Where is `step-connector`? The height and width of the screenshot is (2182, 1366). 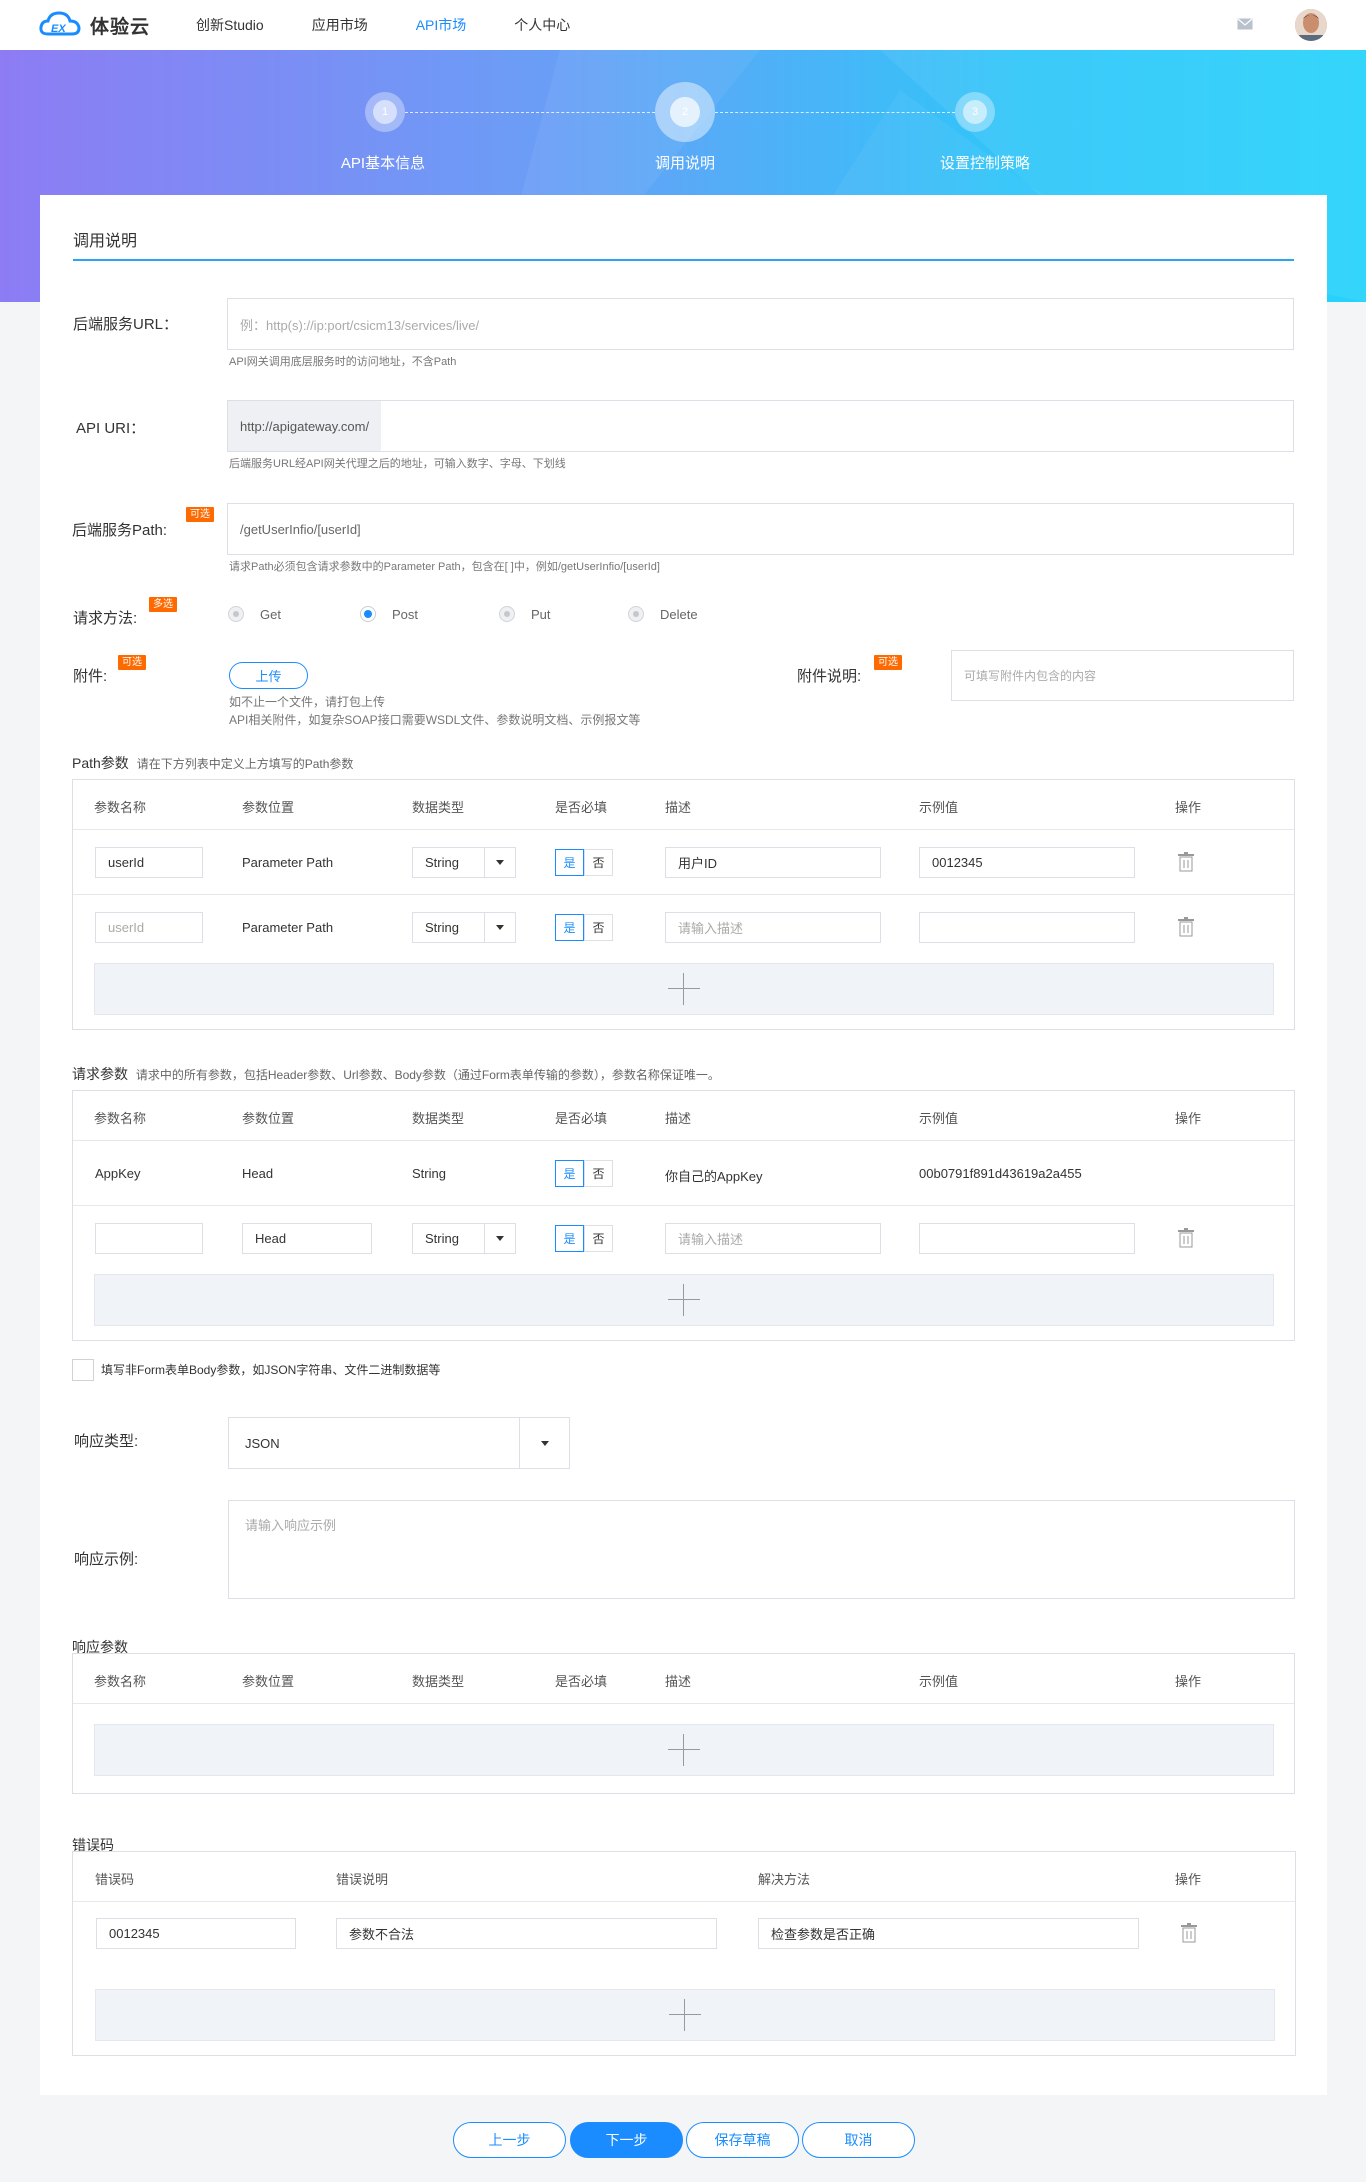
step-connector is located at coordinates (530, 112).